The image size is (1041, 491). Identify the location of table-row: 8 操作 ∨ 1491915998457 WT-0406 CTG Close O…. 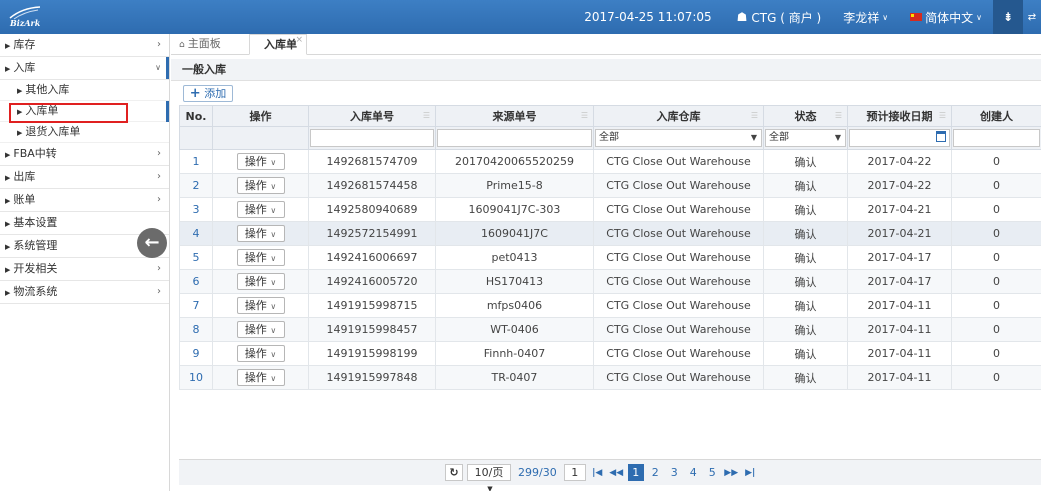
(610, 329).